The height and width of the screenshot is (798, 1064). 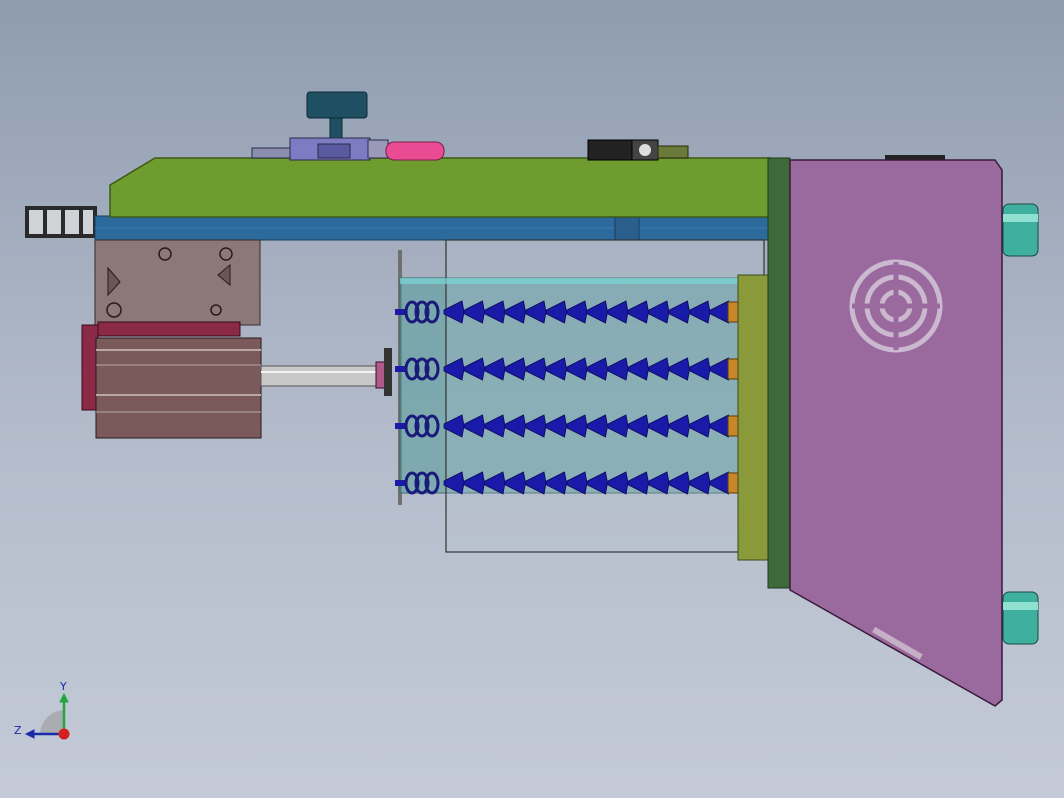 I want to click on air-cylinder, so click(x=171, y=381).